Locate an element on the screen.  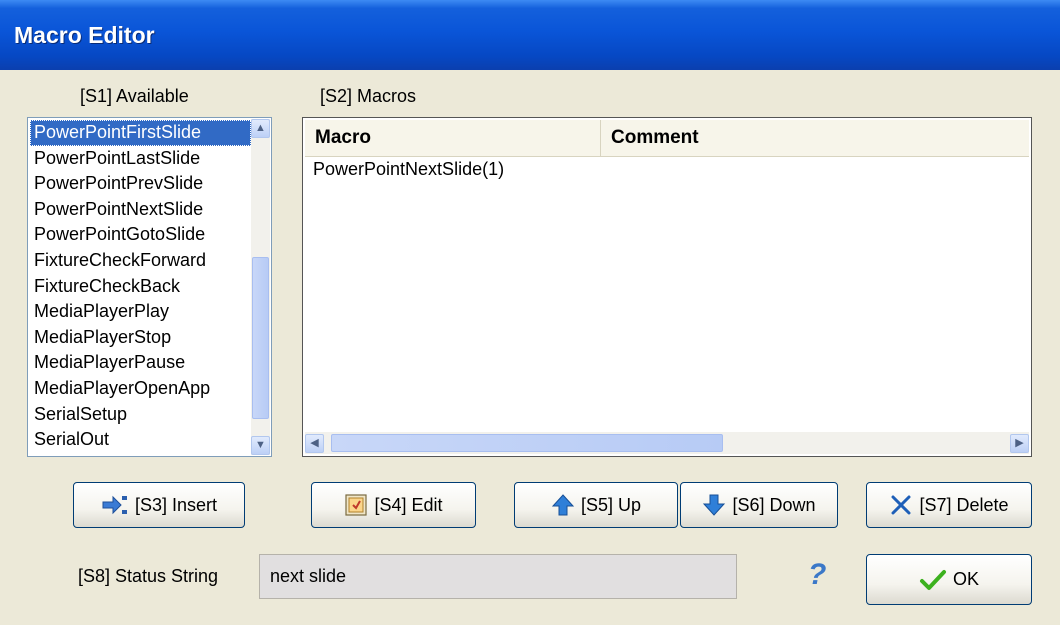
insert-icon is located at coordinates (114, 505).